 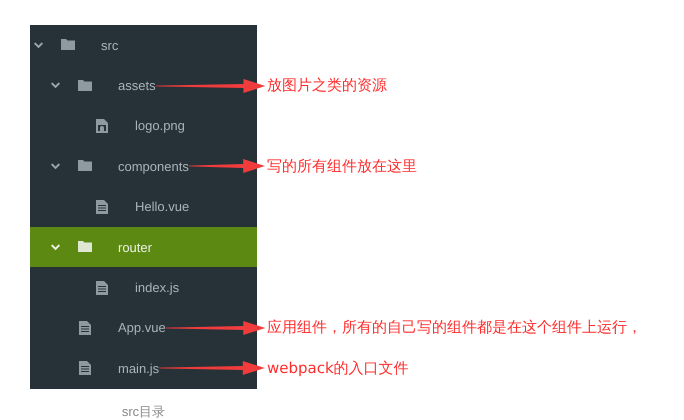 What do you see at coordinates (454, 328) in the screenshot?
I see `annotation-text: 应用组件，所有的自己写的组件都是在这个组件上运行，` at bounding box center [454, 328].